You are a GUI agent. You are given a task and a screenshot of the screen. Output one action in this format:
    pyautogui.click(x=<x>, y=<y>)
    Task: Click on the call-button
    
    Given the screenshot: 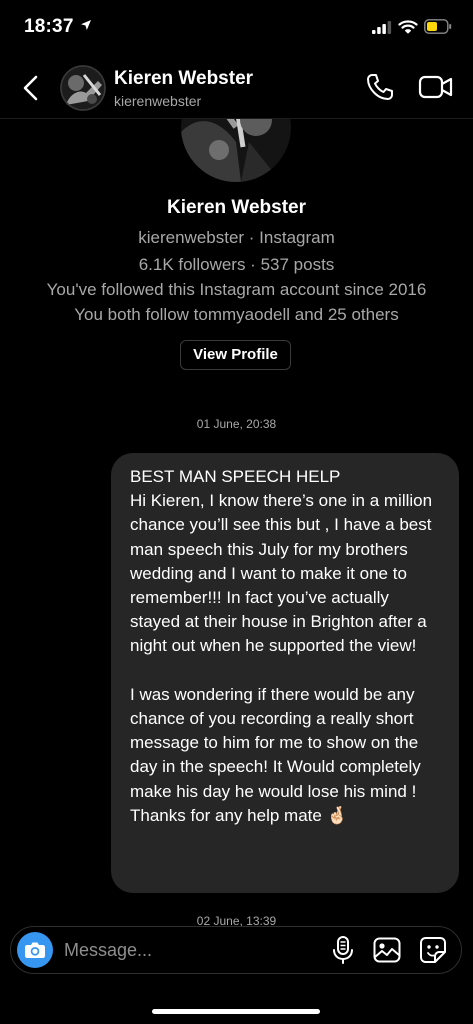 What is the action you would take?
    pyautogui.click(x=380, y=87)
    